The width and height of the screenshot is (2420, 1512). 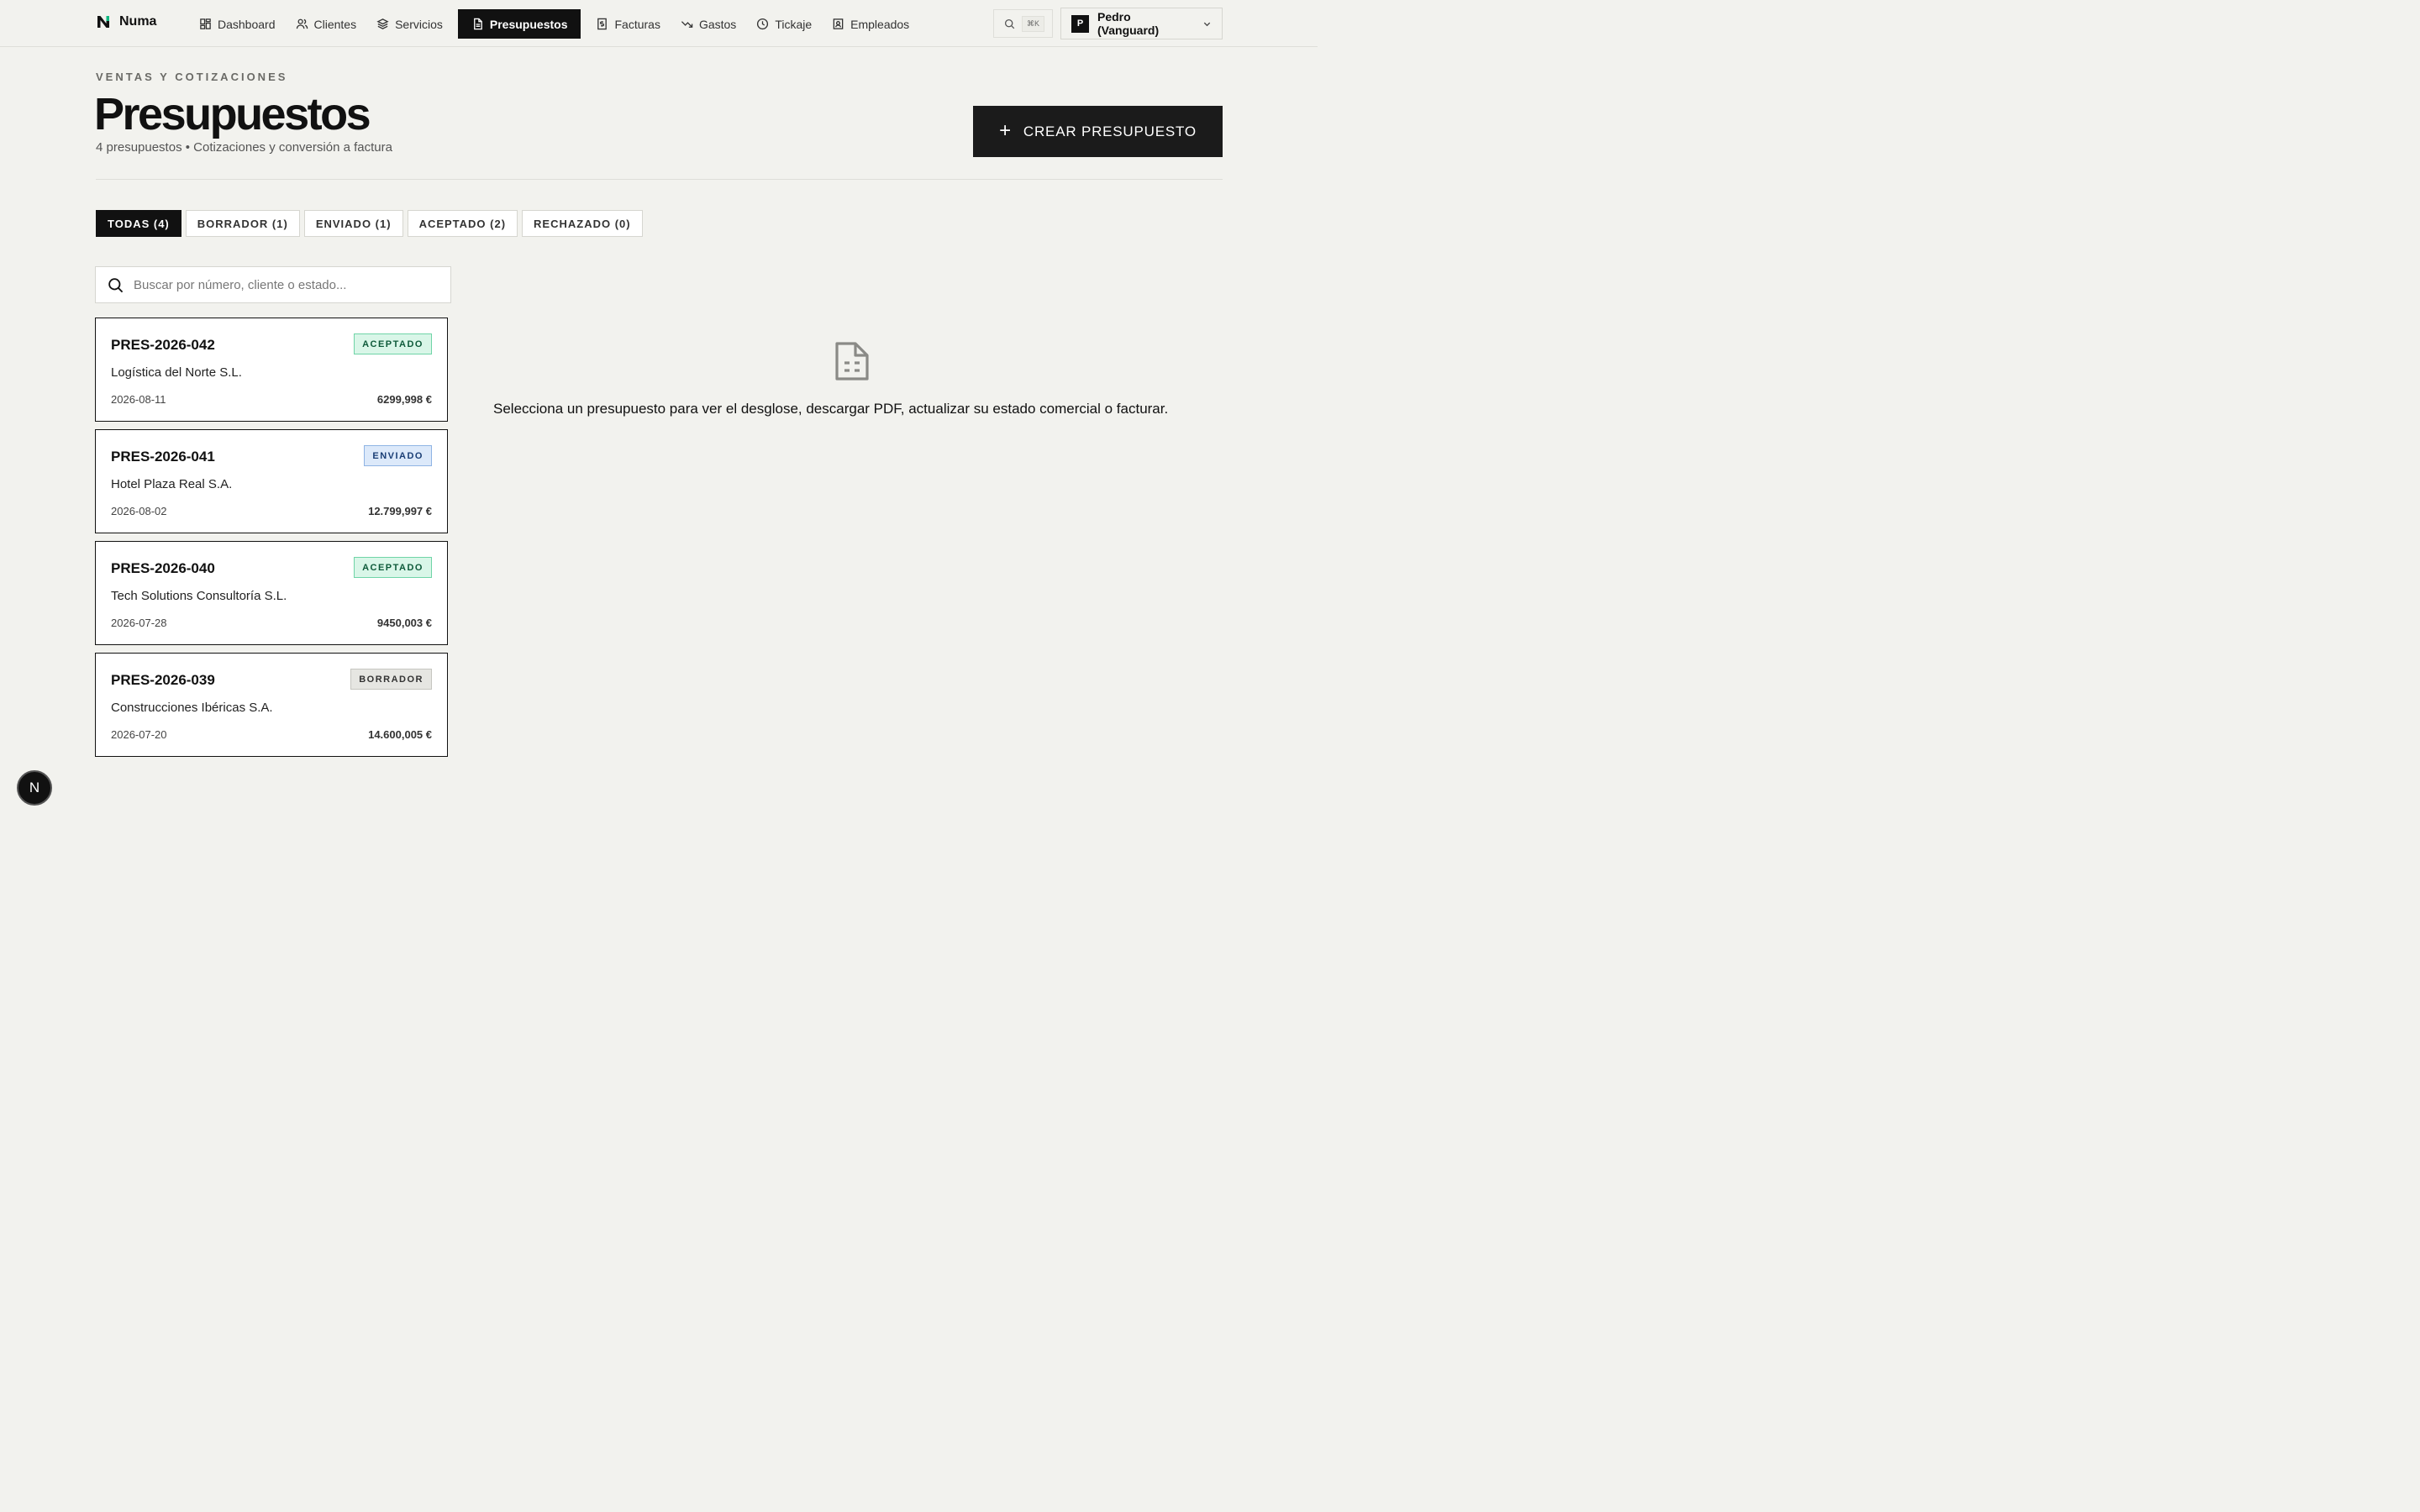 What do you see at coordinates (139, 734) in the screenshot?
I see `quote-date: 2026-07-20` at bounding box center [139, 734].